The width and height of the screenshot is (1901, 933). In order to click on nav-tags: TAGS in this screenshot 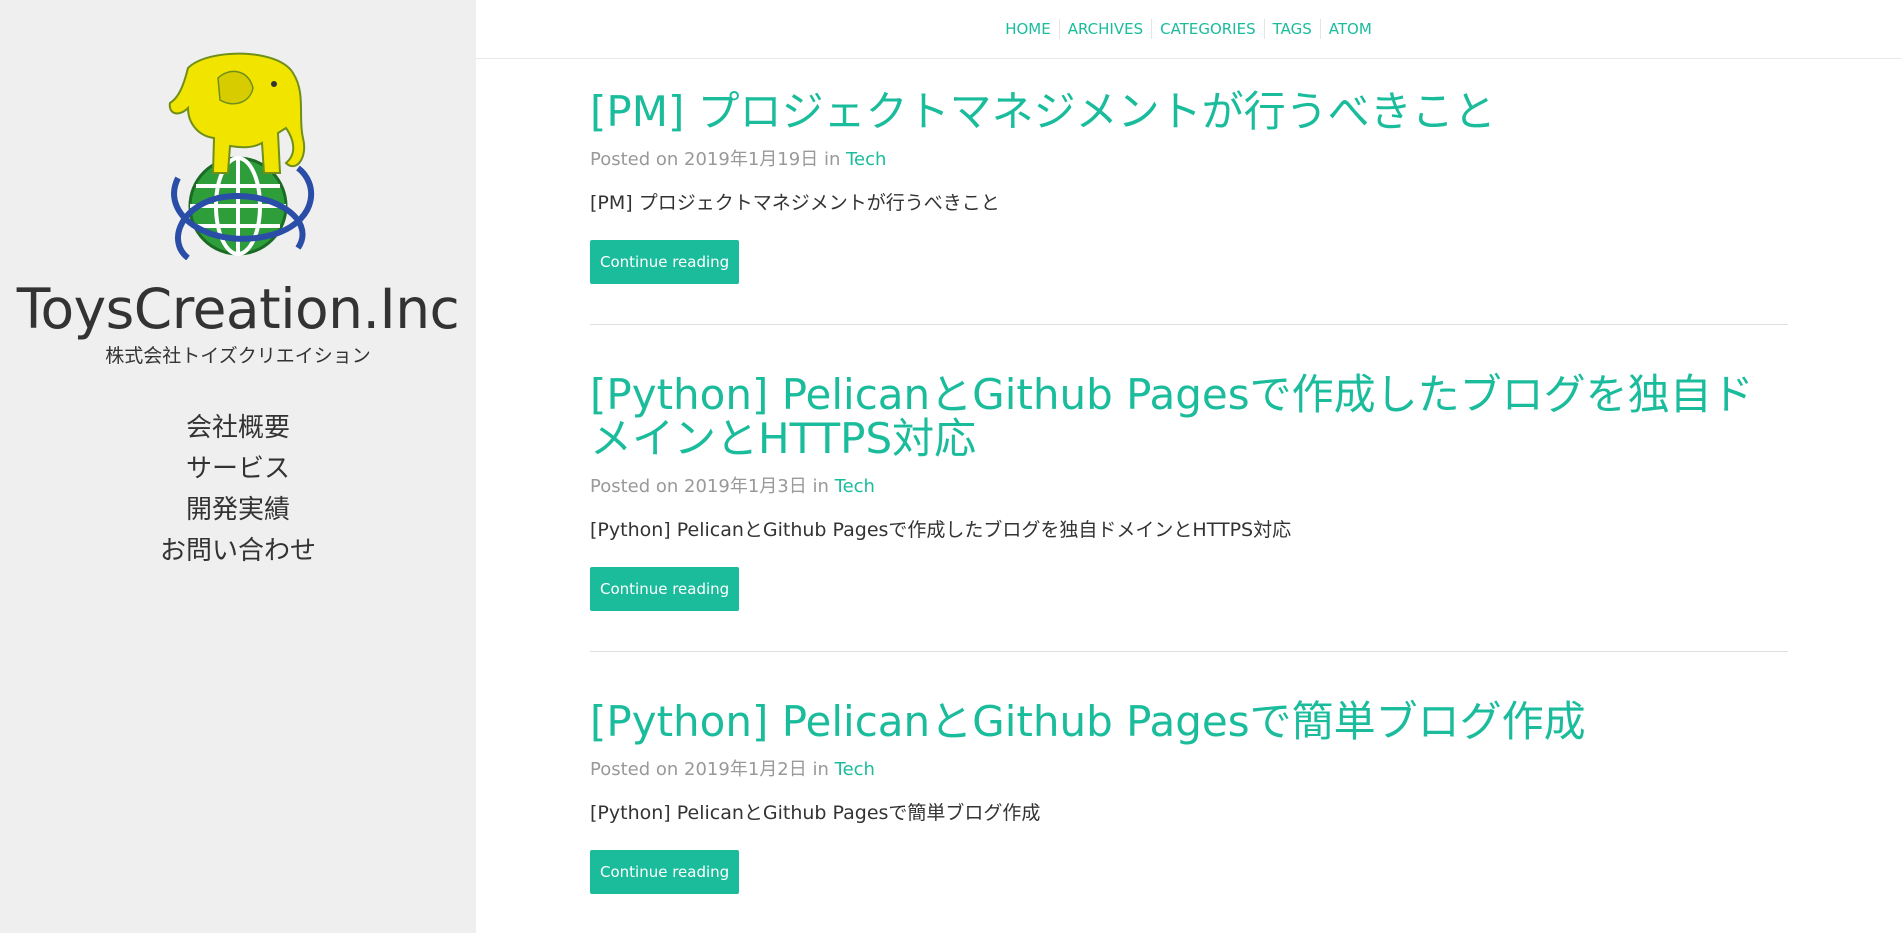, I will do `click(1291, 29)`.